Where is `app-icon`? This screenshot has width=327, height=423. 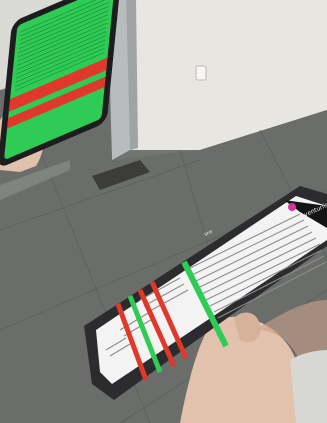 app-icon is located at coordinates (292, 207).